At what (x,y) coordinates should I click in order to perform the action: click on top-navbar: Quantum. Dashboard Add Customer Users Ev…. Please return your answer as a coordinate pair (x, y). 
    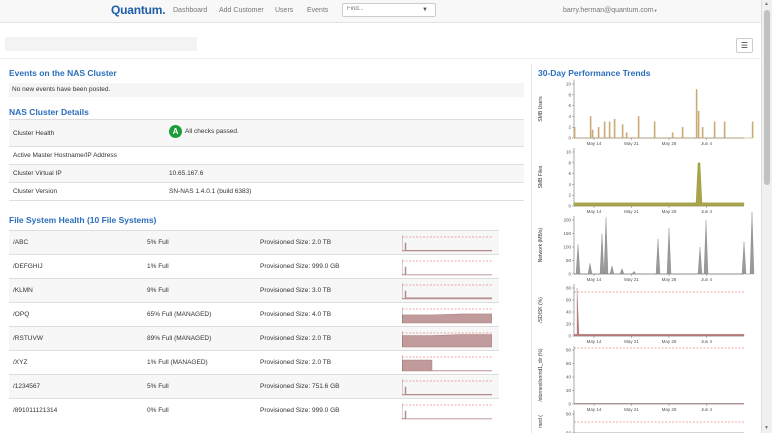
    Looking at the image, I should click on (381, 11).